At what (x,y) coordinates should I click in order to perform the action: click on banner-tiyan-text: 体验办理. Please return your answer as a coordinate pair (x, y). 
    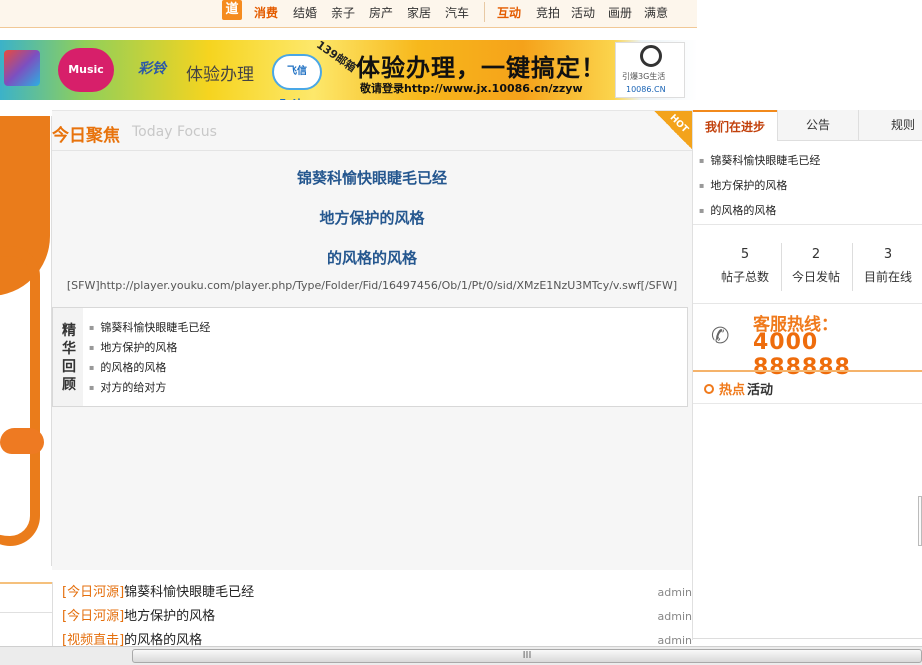
    Looking at the image, I should click on (220, 75).